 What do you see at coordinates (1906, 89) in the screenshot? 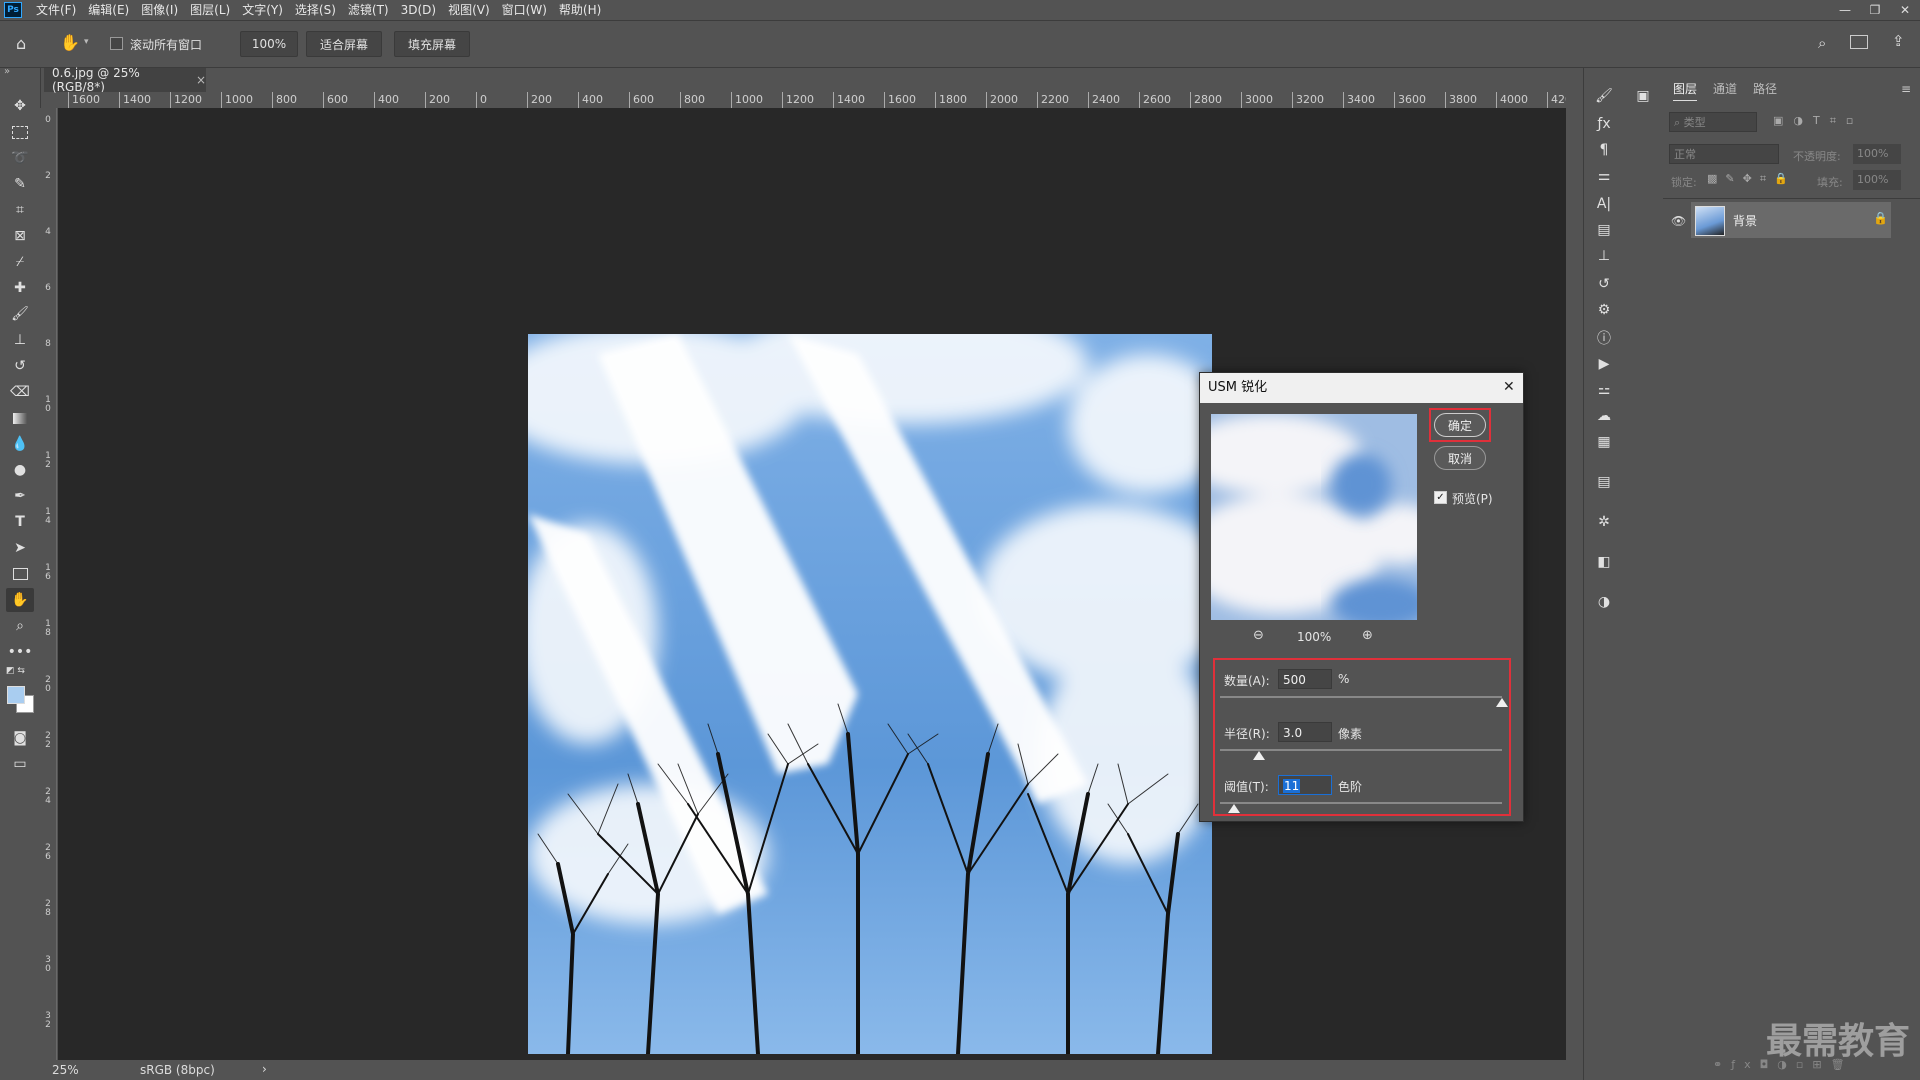
I see `panel-menu-icon: ≡` at bounding box center [1906, 89].